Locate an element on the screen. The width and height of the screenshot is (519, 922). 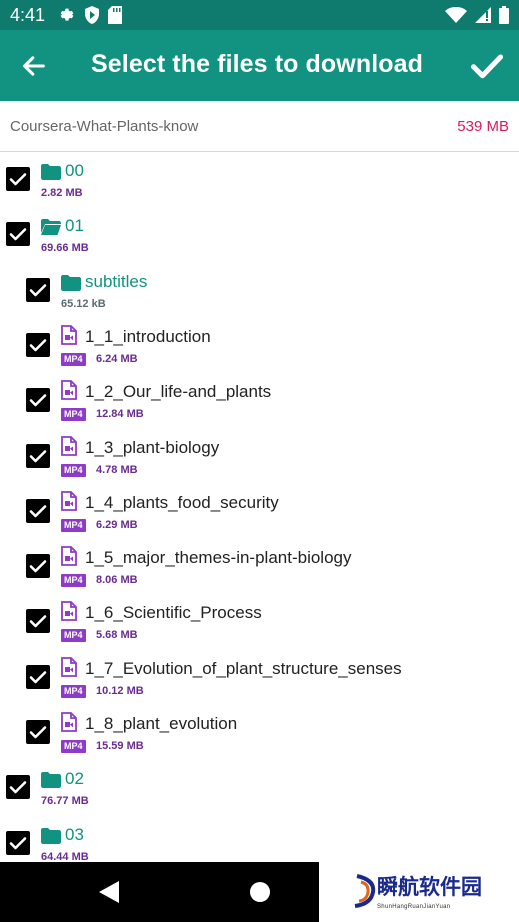
wifi-icon is located at coordinates (456, 15).